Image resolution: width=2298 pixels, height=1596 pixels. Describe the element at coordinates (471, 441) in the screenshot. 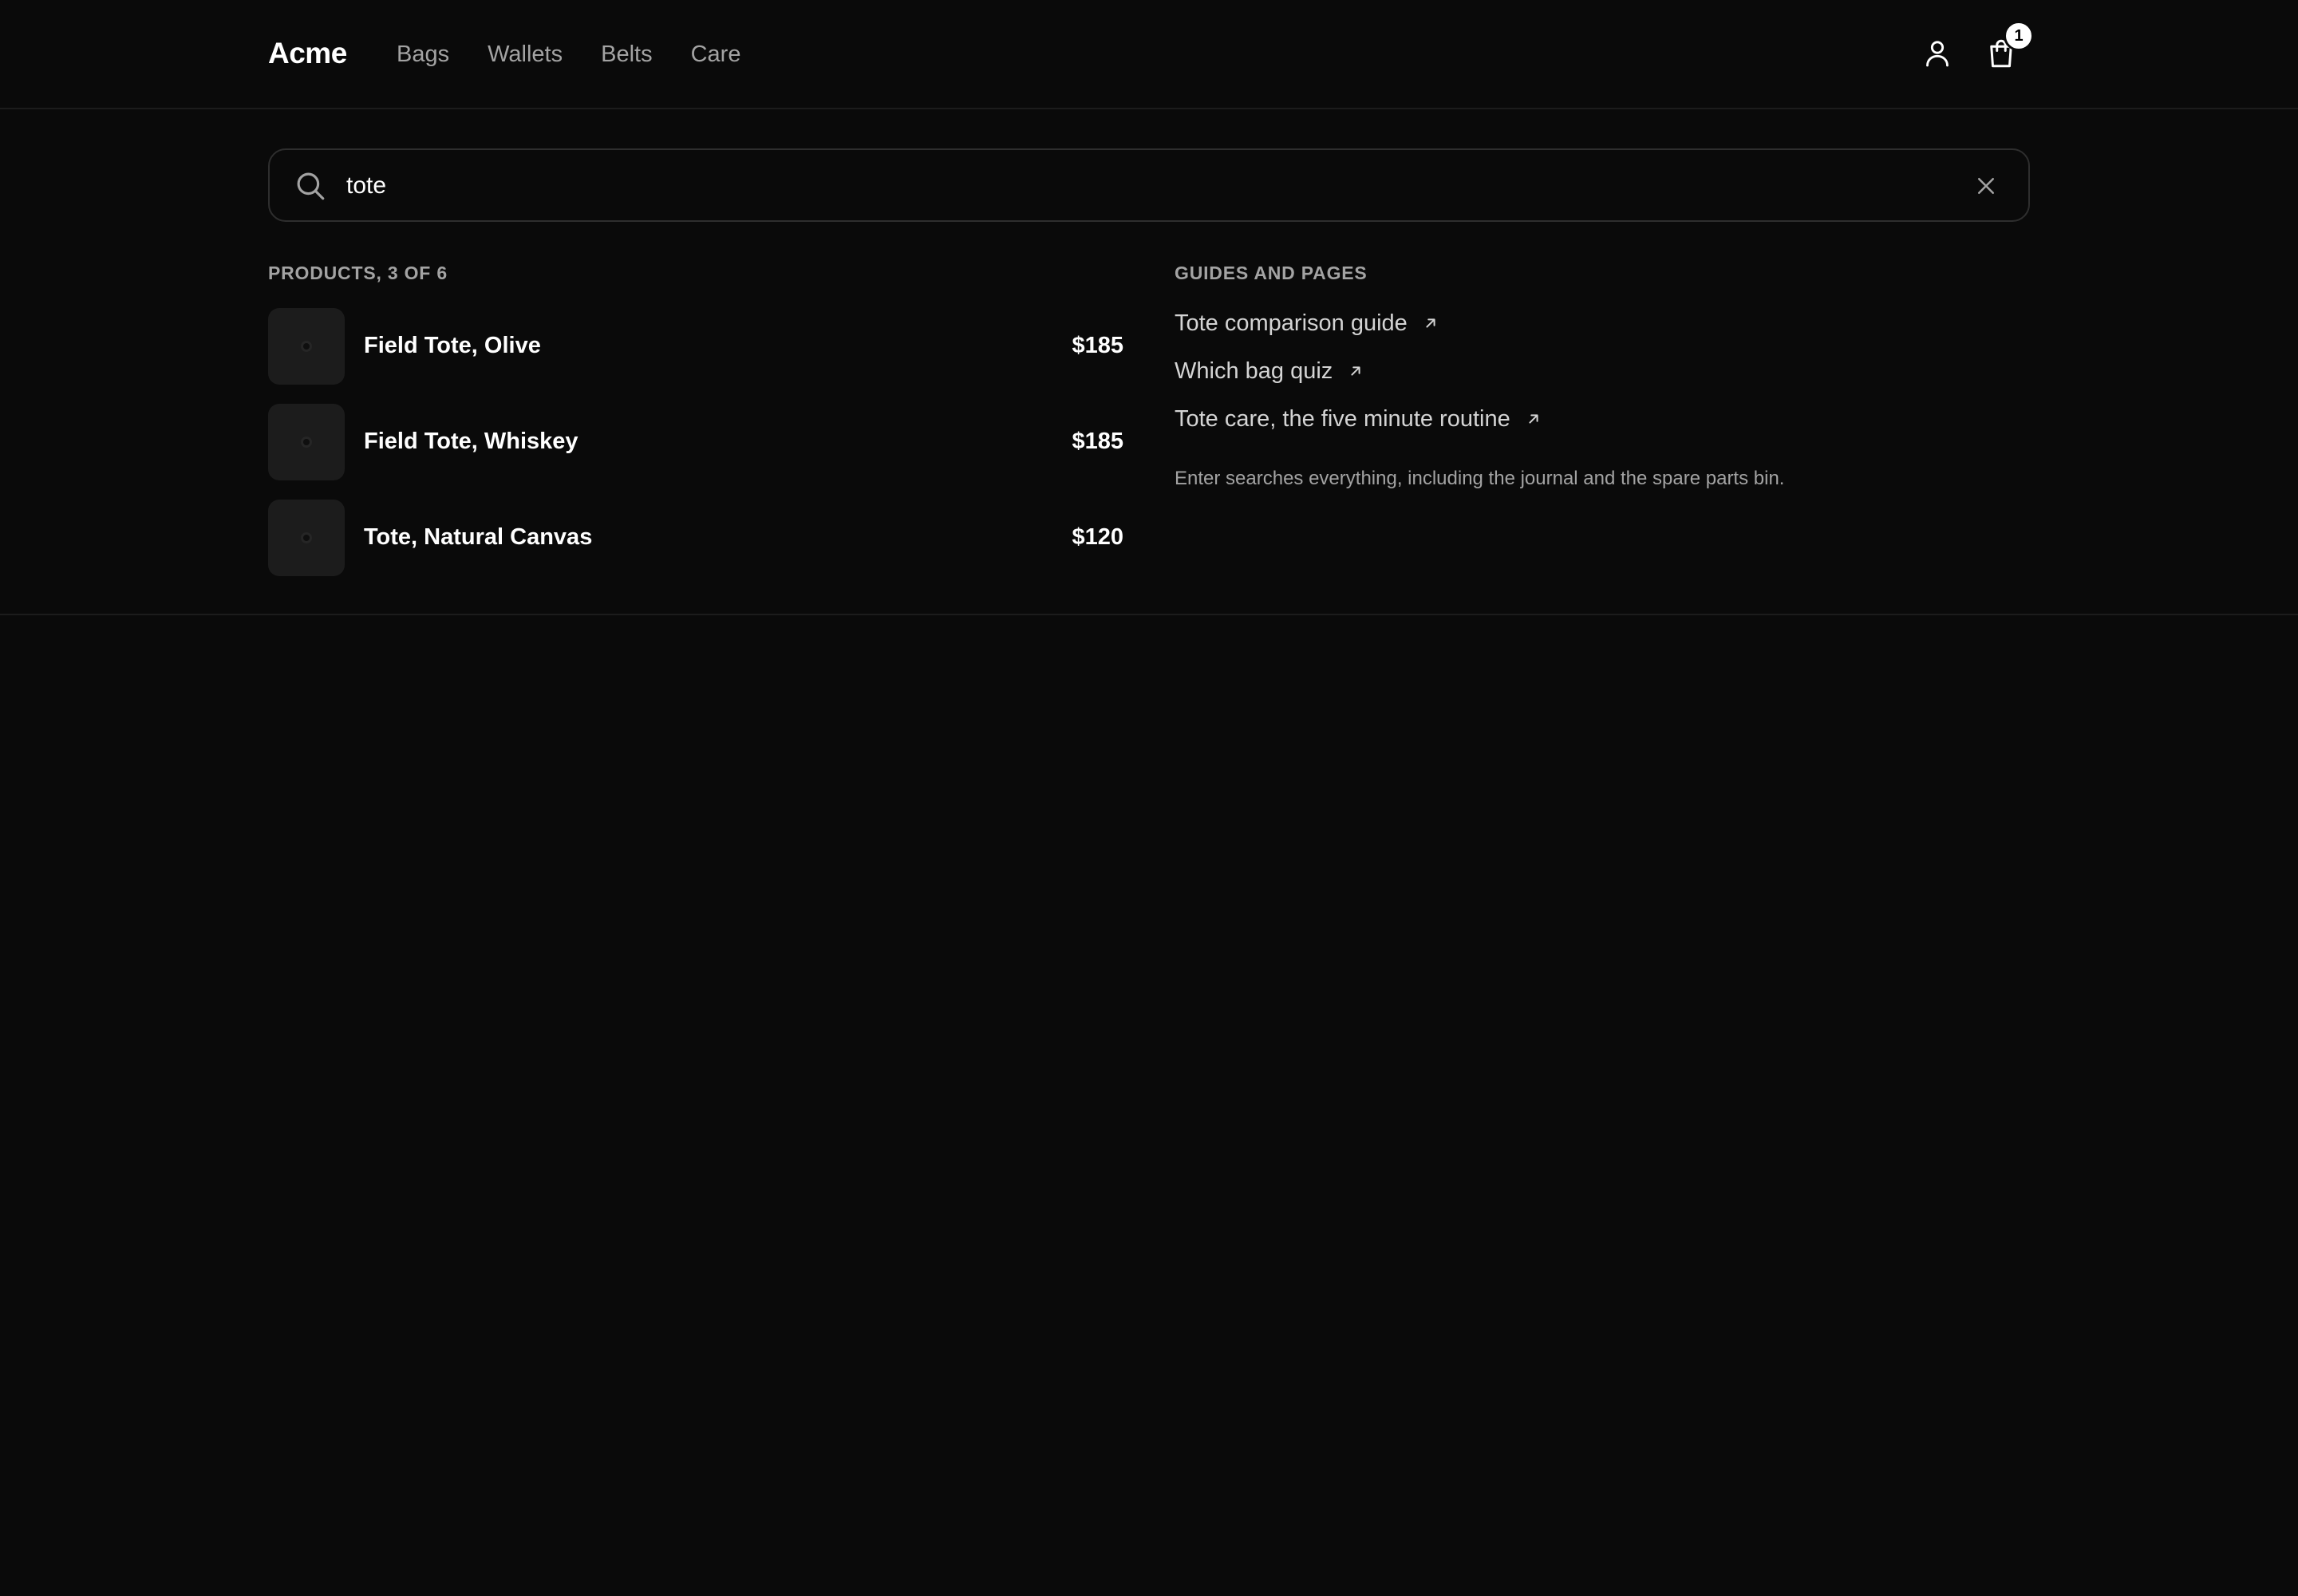

I see `product-name: Field Tote, Whiskey` at that location.